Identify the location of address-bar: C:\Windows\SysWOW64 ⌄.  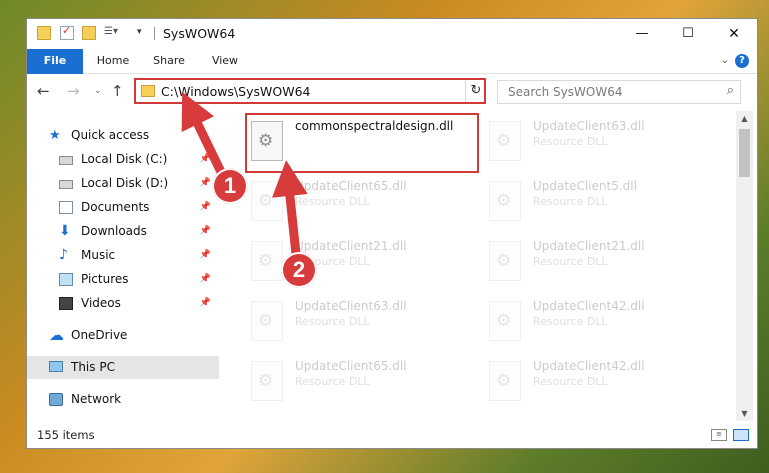
(310, 91).